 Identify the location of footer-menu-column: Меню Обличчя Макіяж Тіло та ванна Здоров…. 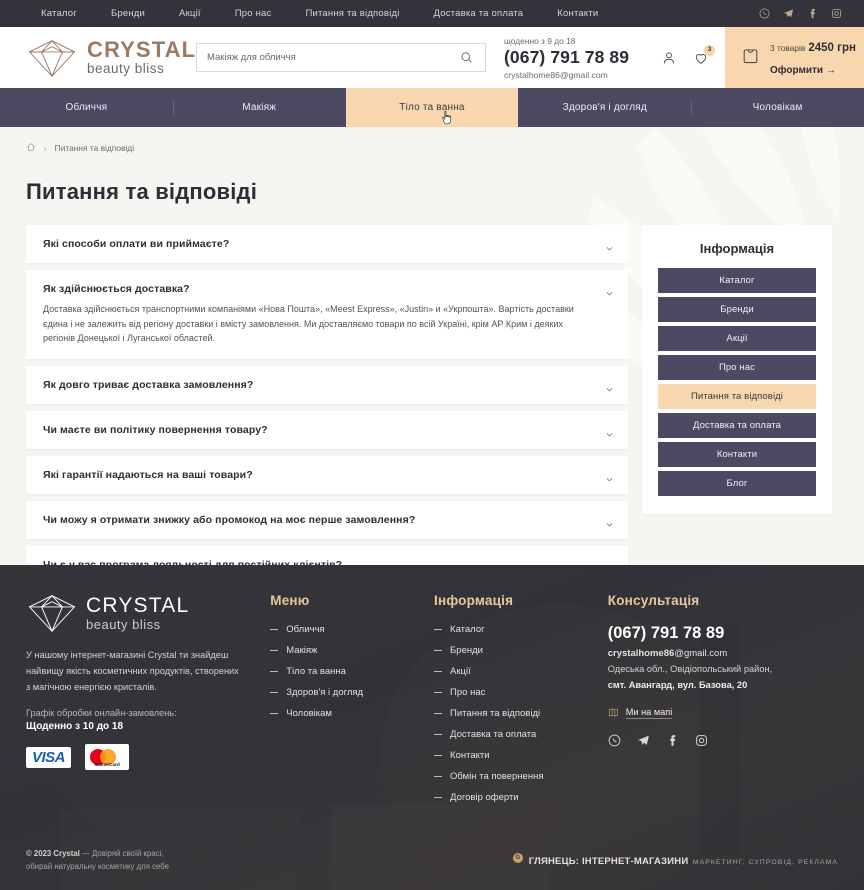
(352, 698).